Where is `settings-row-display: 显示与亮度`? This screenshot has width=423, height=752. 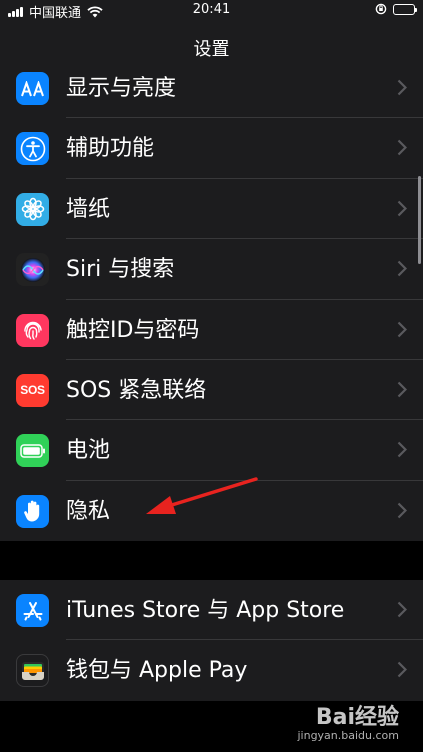
settings-row-display: 显示与亮度 is located at coordinates (211, 88).